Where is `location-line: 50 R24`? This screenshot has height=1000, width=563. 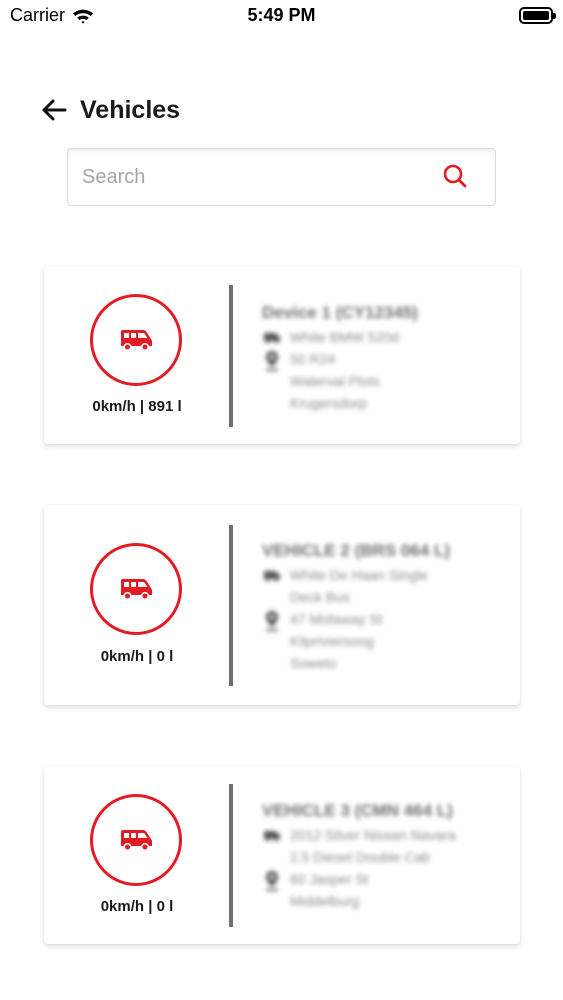 location-line: 50 R24 is located at coordinates (313, 359).